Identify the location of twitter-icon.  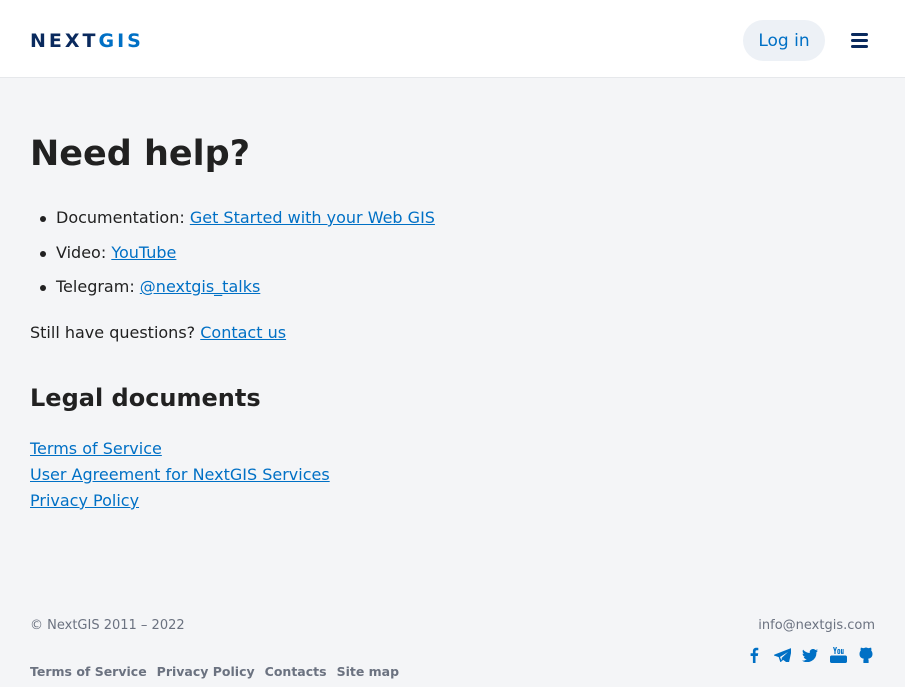
(810, 655).